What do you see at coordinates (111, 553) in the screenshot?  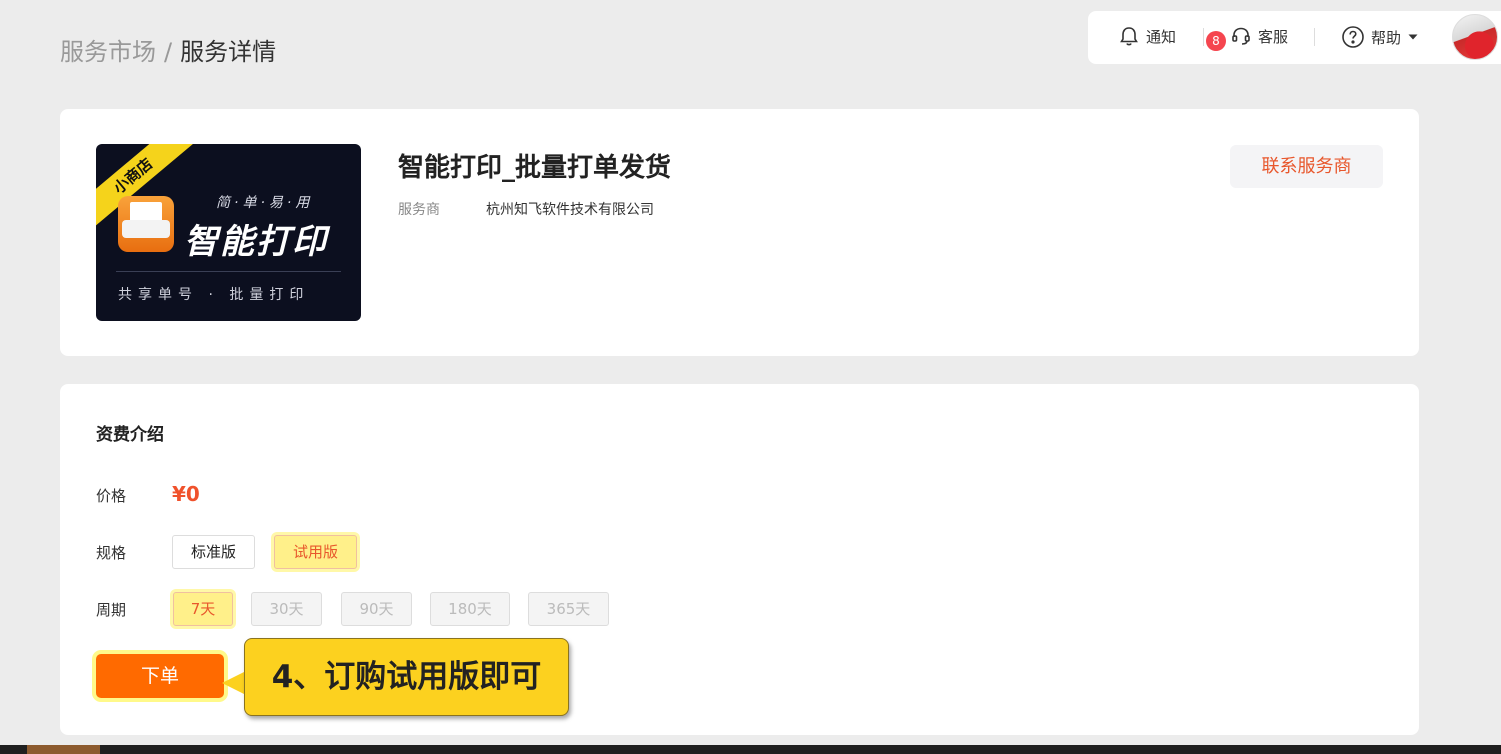 I see `spec-label: 规格` at bounding box center [111, 553].